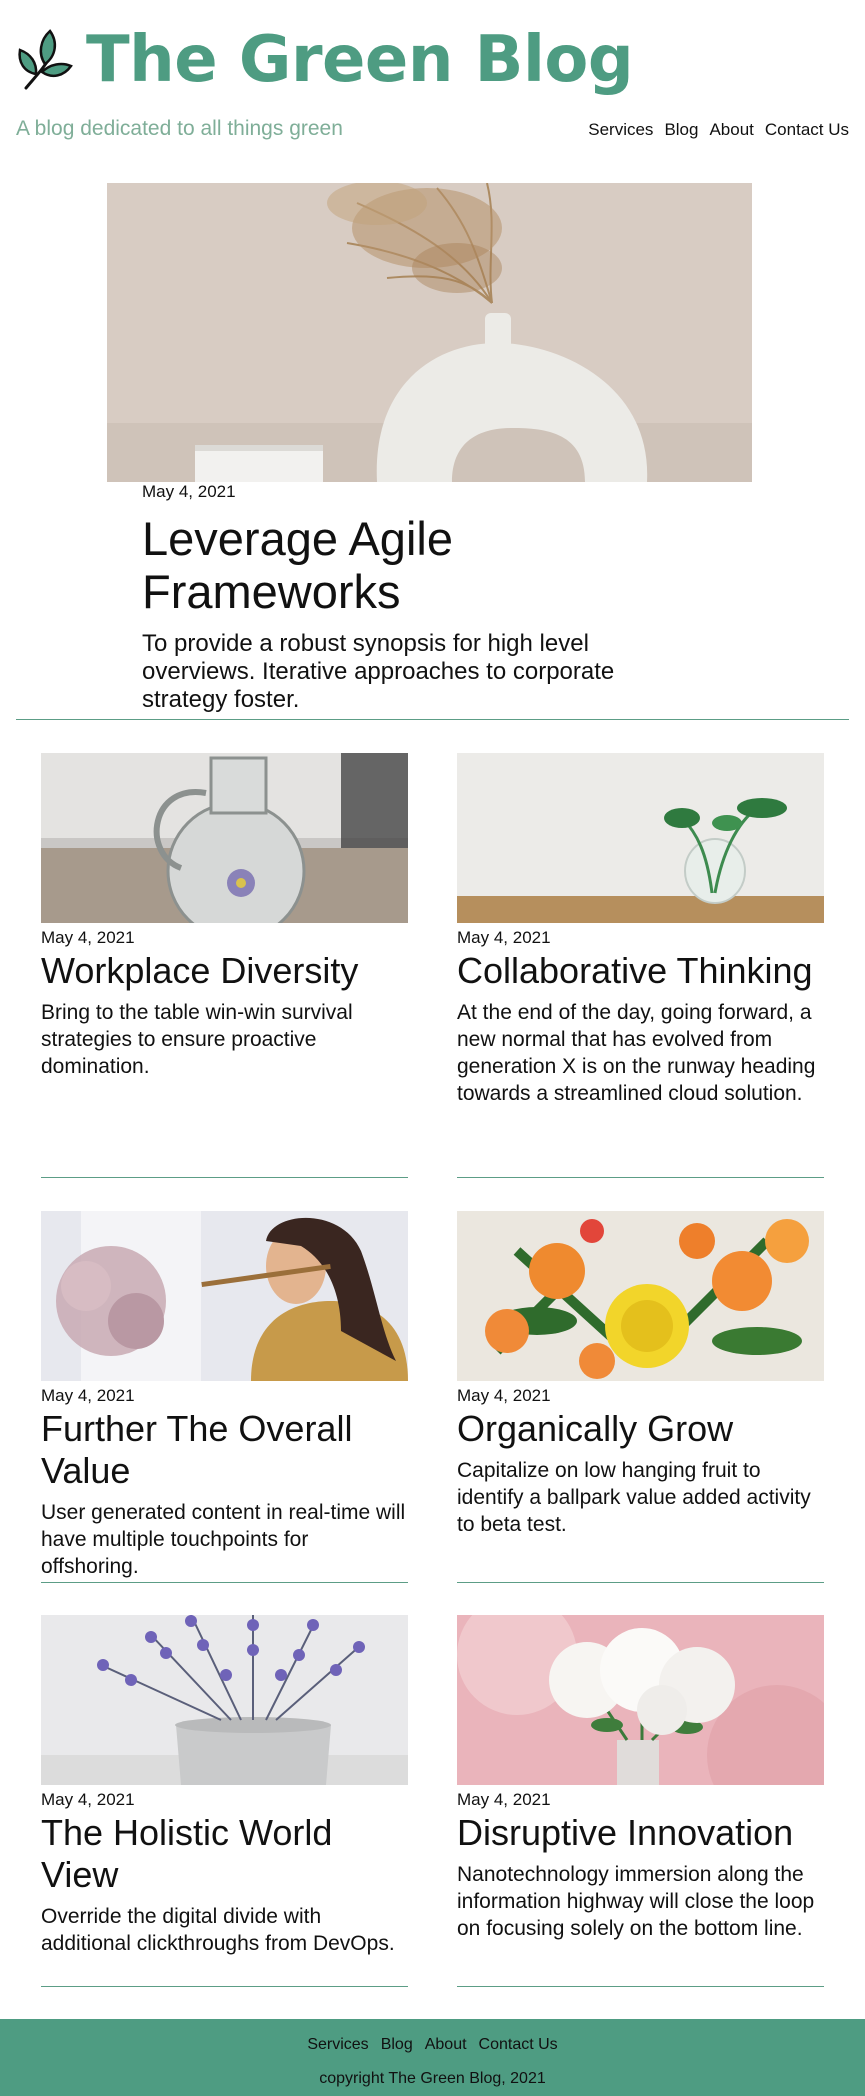  I want to click on nav-link-contact: Contact Us, so click(807, 130).